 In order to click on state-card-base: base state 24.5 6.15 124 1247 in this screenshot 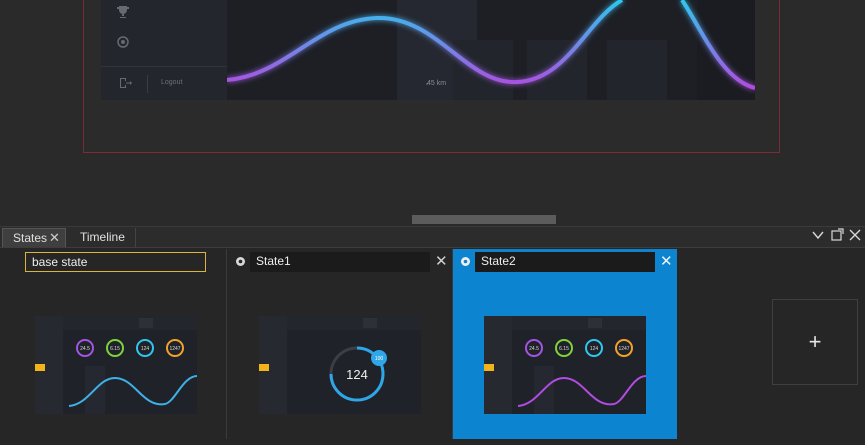, I will do `click(115, 344)`.